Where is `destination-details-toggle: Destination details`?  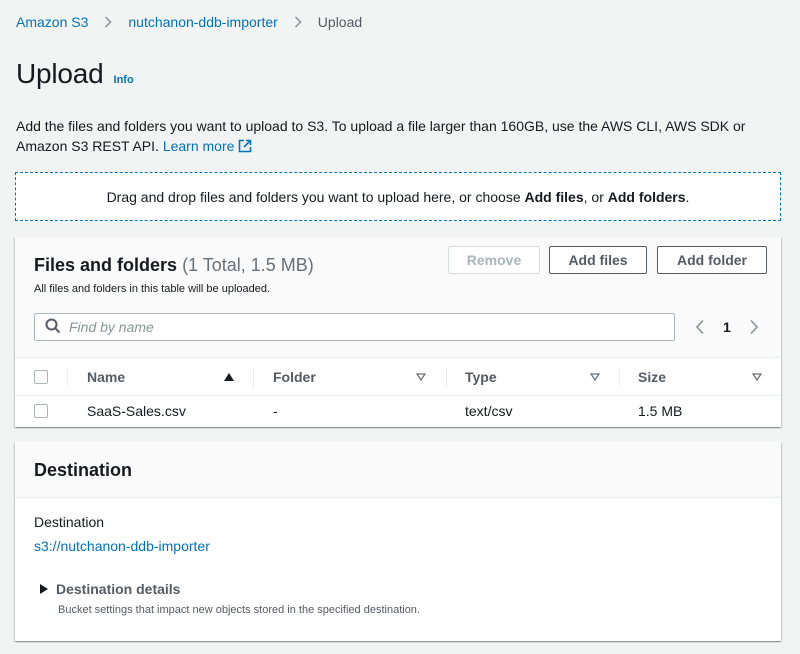
destination-details-toggle: Destination details is located at coordinates (110, 589).